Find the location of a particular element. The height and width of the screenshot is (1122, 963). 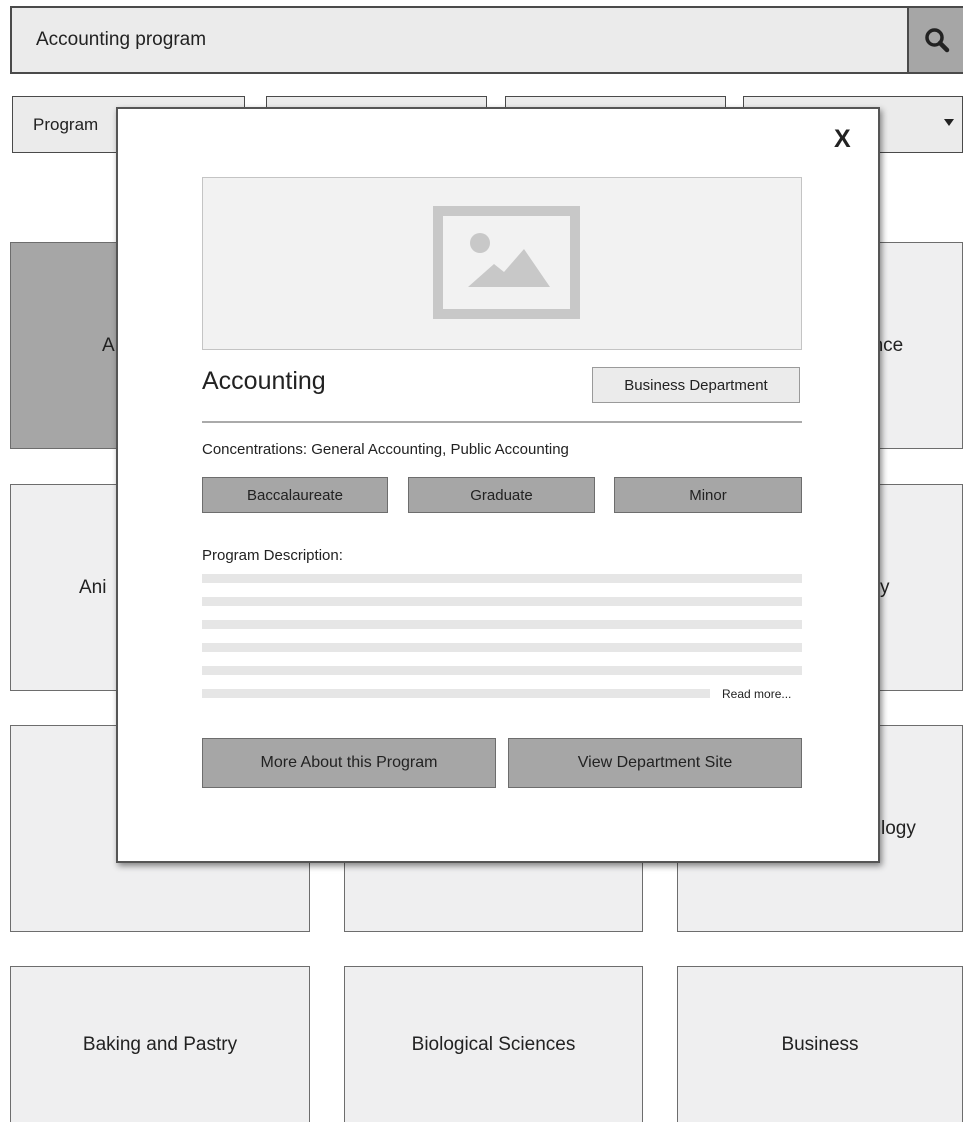

program-title: Accounting is located at coordinates (264, 381).